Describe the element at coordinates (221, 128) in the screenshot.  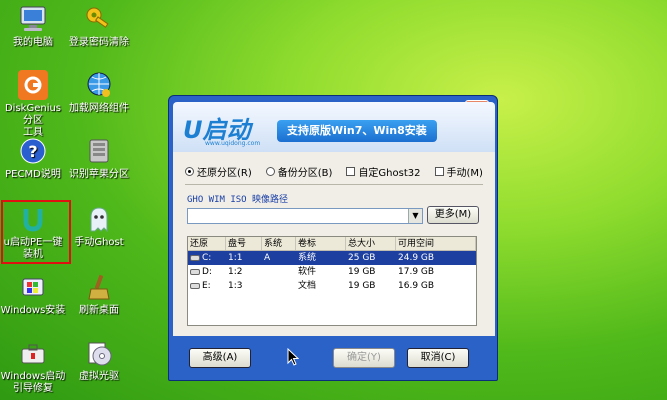
I see `logo: U启动 www.uqidong.com` at that location.